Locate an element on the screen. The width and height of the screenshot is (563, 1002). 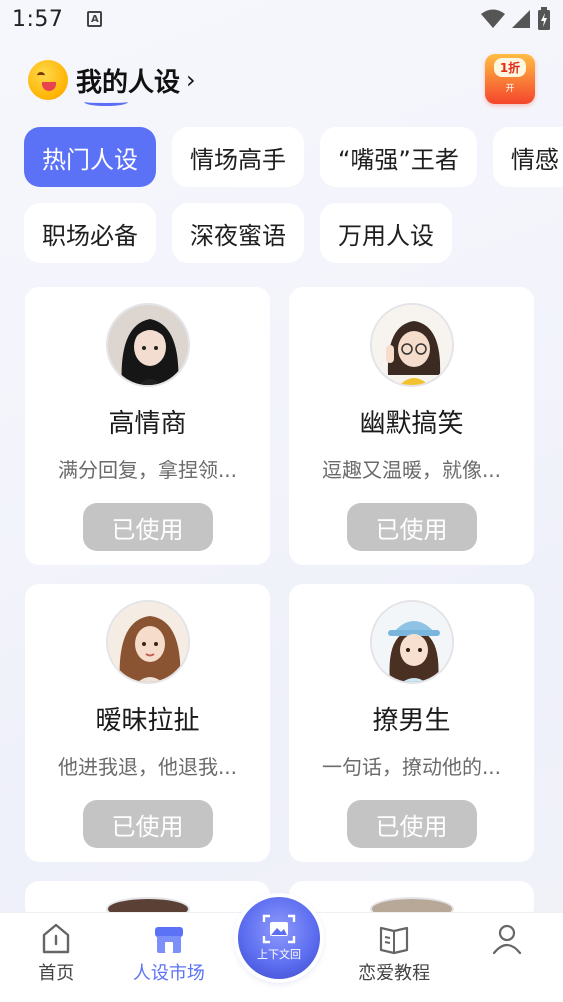
home-icon is located at coordinates (56, 938).